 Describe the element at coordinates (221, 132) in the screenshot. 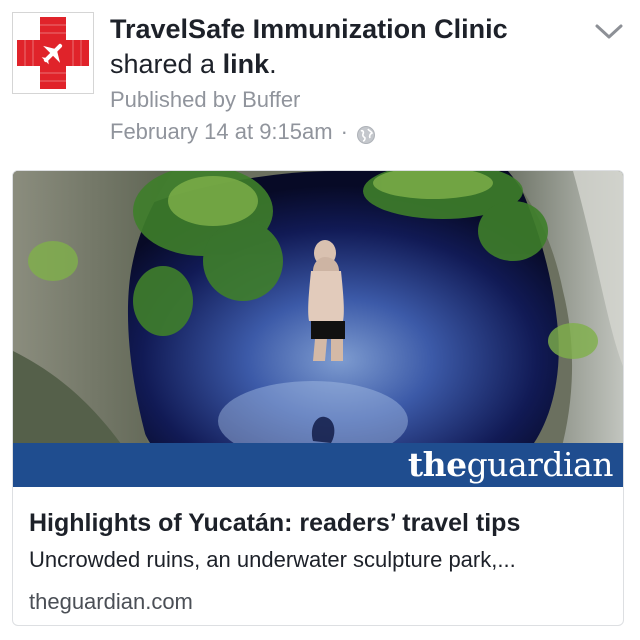

I see `post-timestamp: February 14 at 9:15am` at that location.